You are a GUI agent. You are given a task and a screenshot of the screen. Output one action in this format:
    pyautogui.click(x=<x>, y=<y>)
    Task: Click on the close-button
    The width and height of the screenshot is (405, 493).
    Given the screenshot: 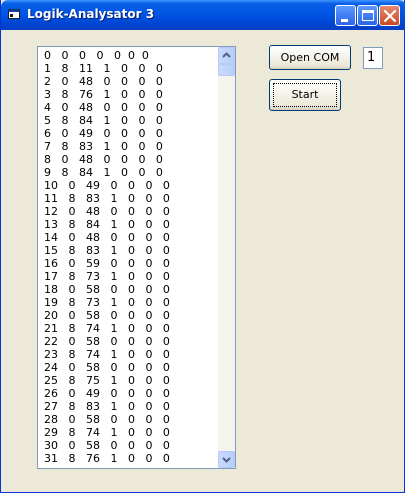 What is the action you would take?
    pyautogui.click(x=389, y=15)
    